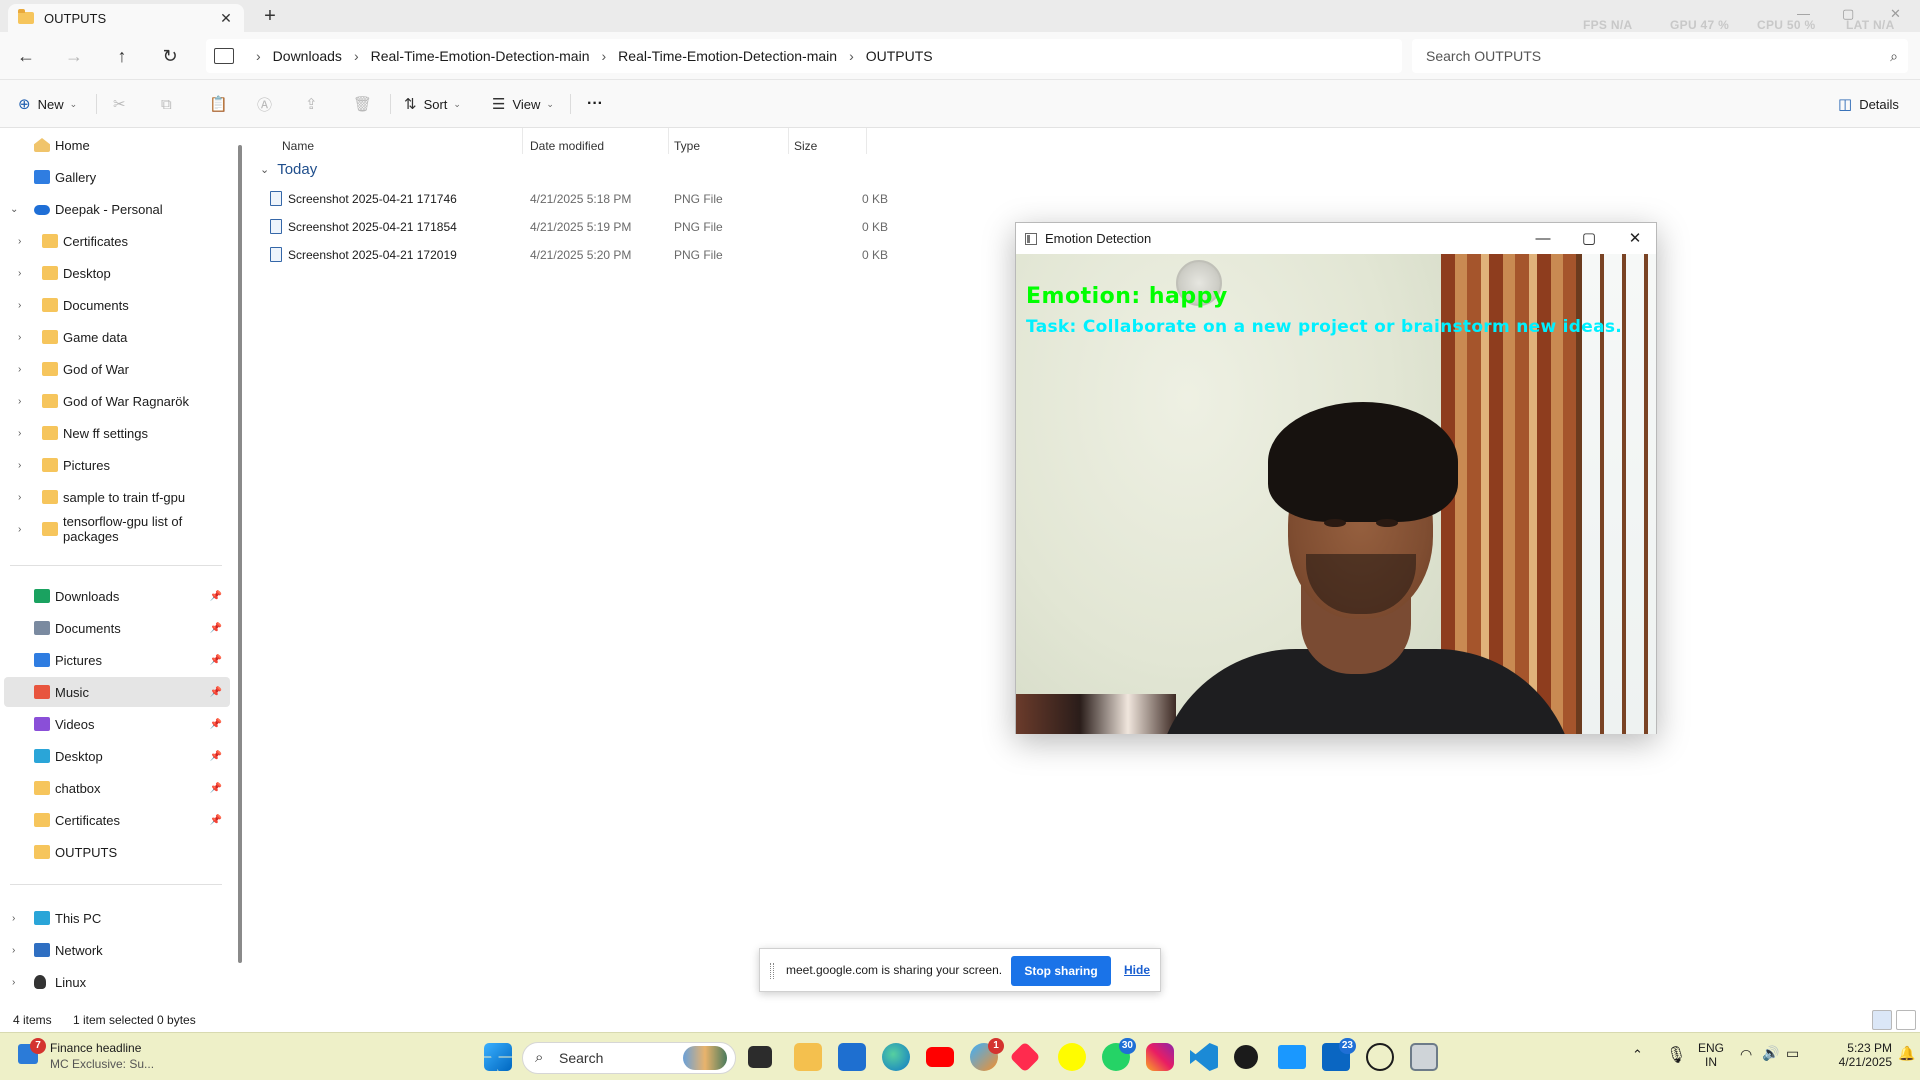 This screenshot has width=1920, height=1080. Describe the element at coordinates (629, 1058) in the screenshot. I see `taskbar-search: ⌕ Search` at that location.